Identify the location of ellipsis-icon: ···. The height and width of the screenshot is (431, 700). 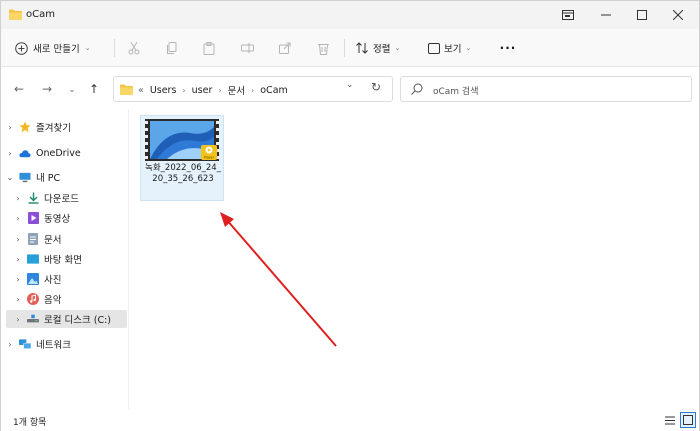
(508, 48).